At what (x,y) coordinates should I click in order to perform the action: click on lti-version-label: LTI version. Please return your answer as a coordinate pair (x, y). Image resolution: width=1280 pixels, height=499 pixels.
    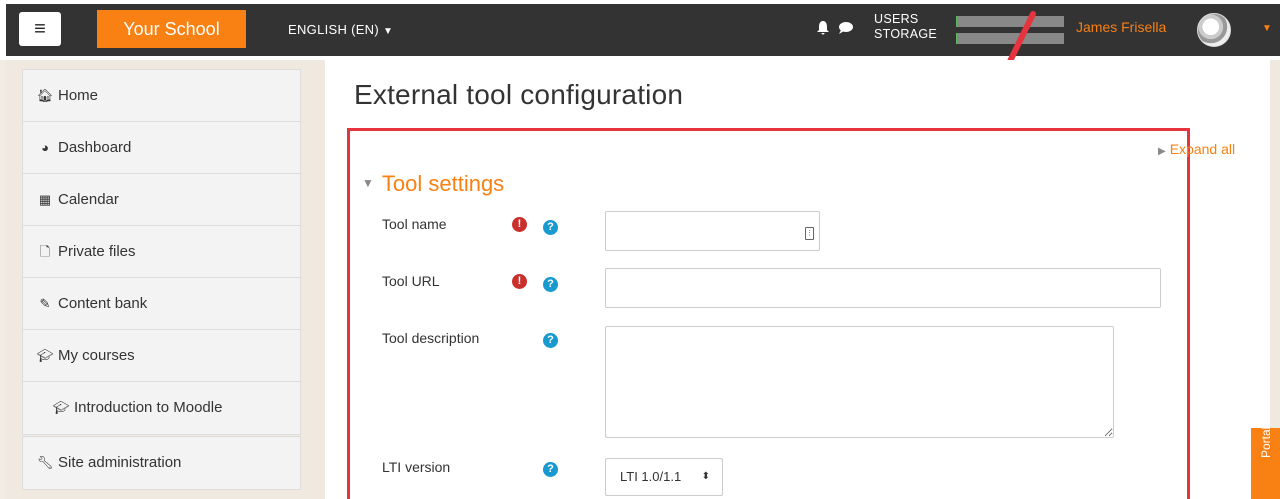
    Looking at the image, I should click on (416, 467).